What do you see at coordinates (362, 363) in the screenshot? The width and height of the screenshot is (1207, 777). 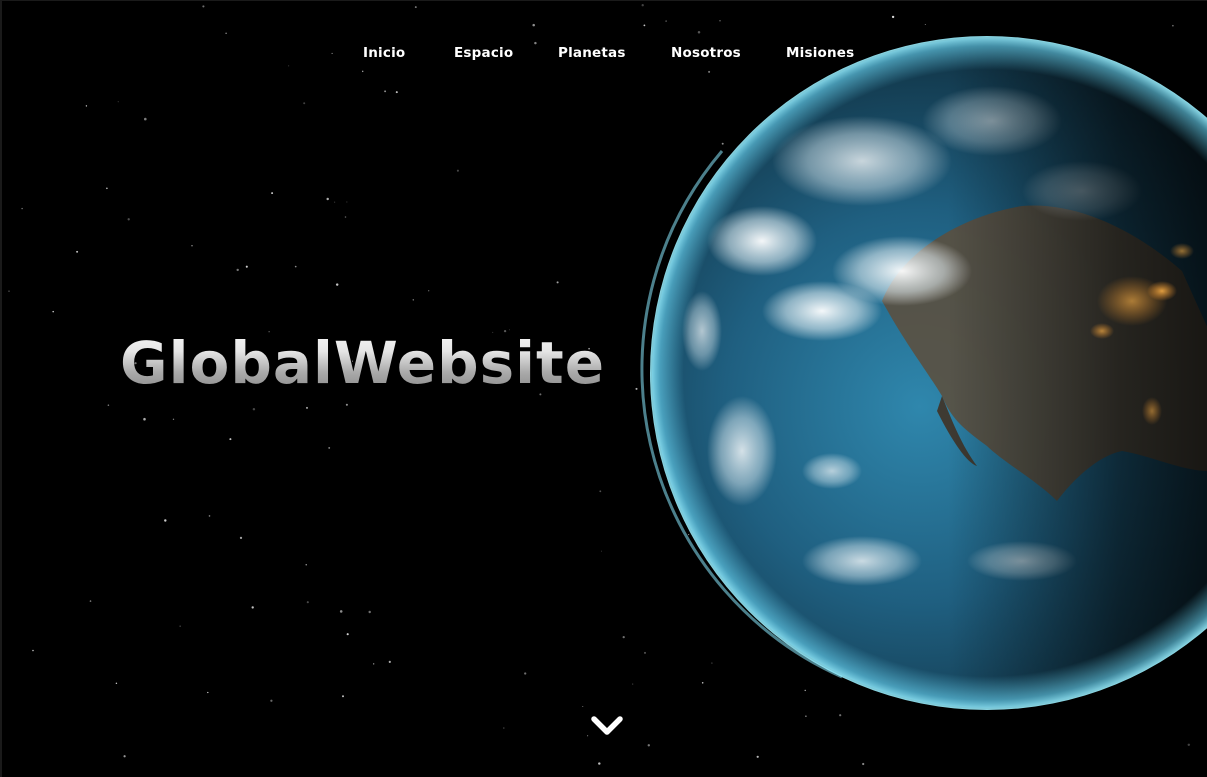 I see `hero-title: GlobalWebsite` at bounding box center [362, 363].